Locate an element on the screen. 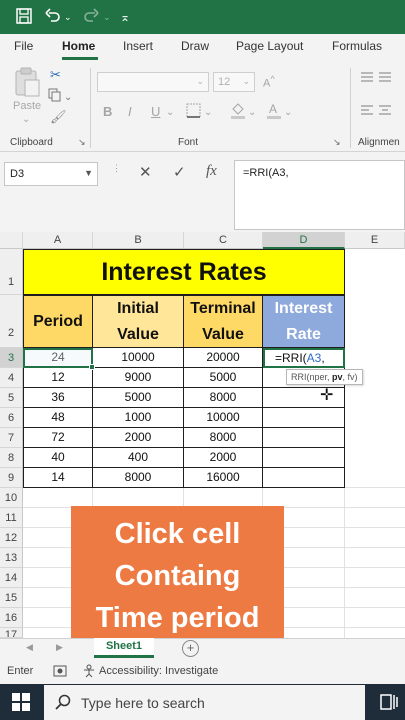  column-header-d: D is located at coordinates (304, 240).